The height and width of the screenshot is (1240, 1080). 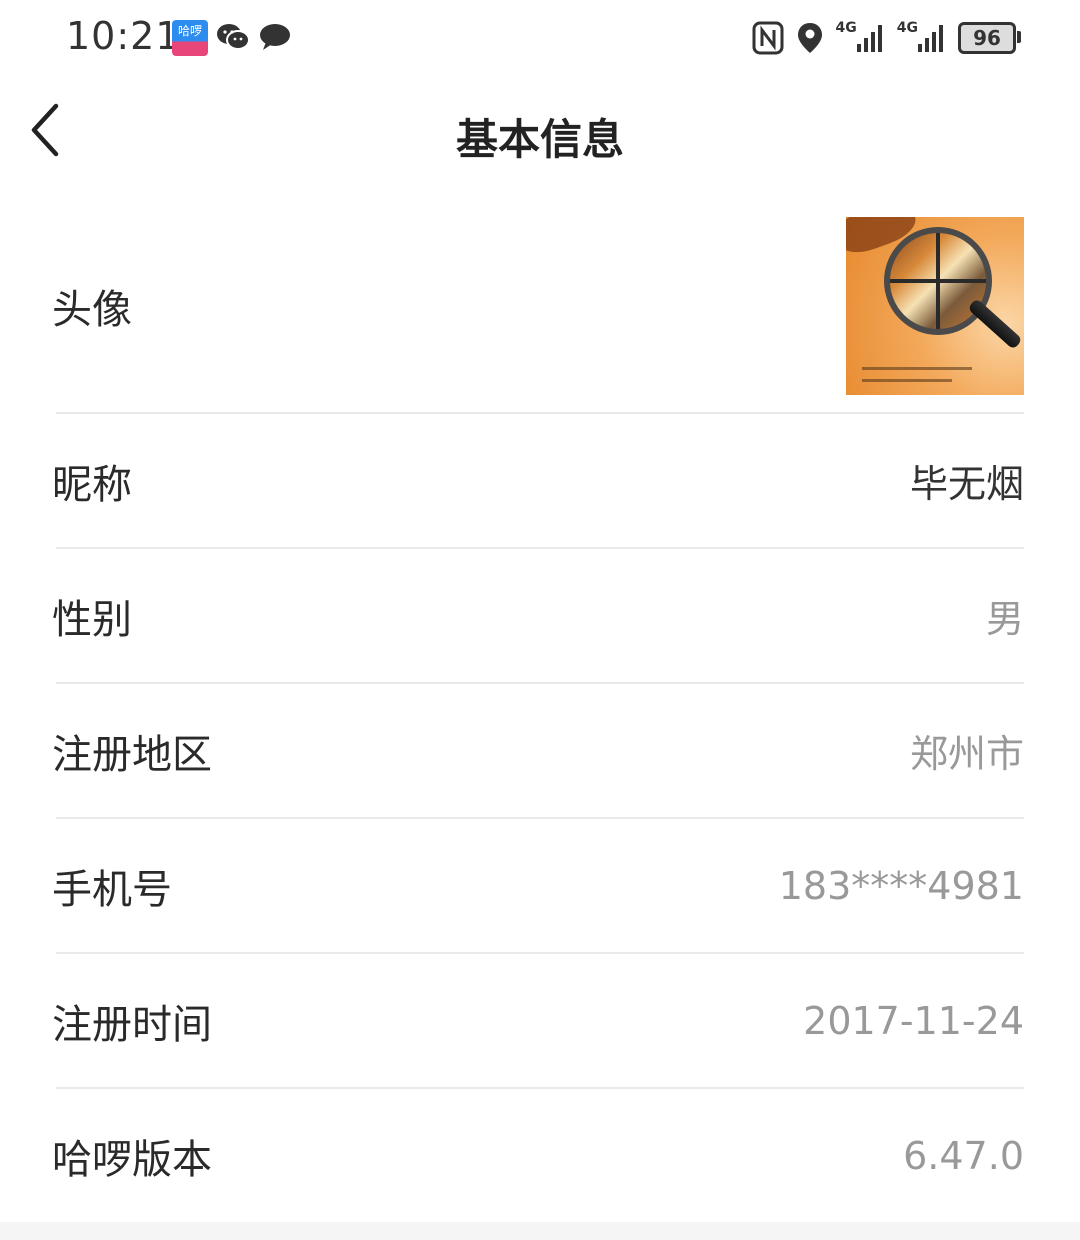 What do you see at coordinates (189, 31) in the screenshot?
I see `app-badge-text: 哈啰` at bounding box center [189, 31].